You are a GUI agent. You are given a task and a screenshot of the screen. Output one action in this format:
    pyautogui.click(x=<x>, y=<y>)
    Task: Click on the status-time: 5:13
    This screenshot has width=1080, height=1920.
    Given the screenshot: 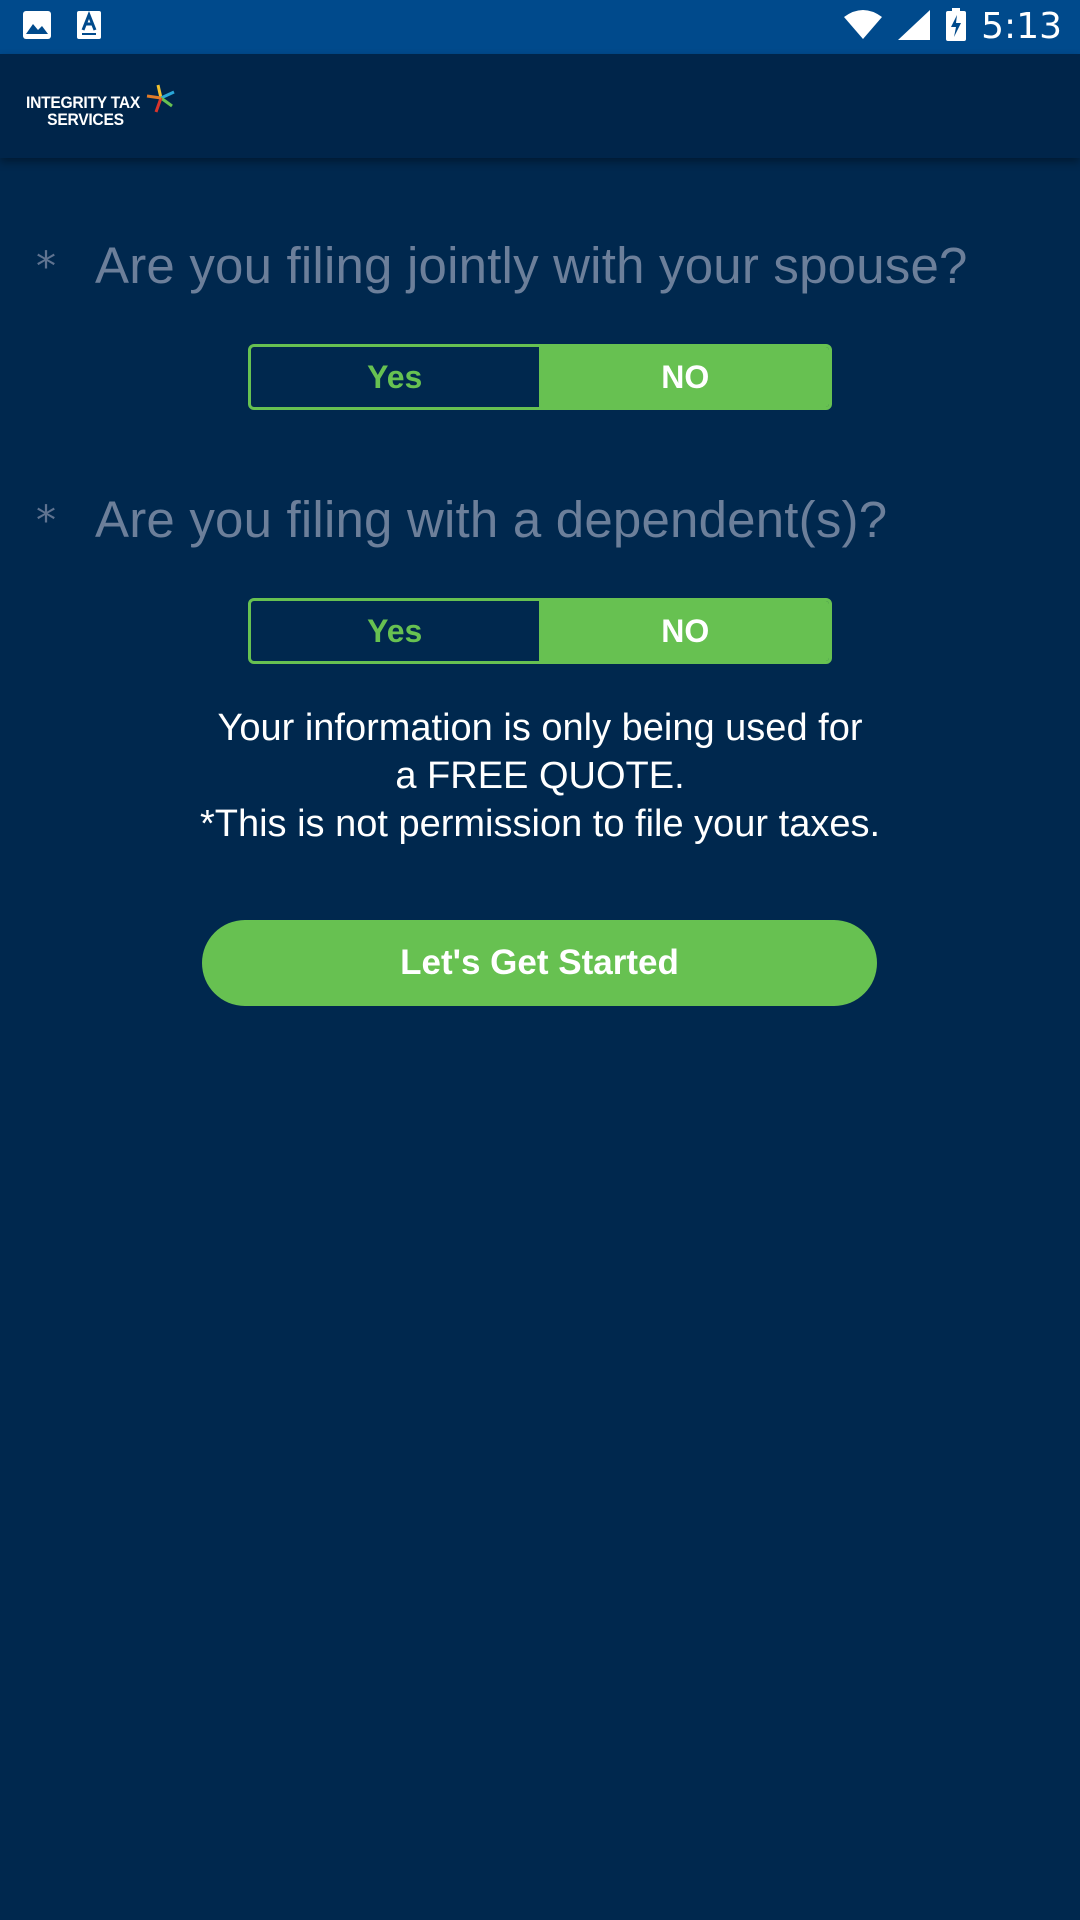 What is the action you would take?
    pyautogui.click(x=1021, y=26)
    